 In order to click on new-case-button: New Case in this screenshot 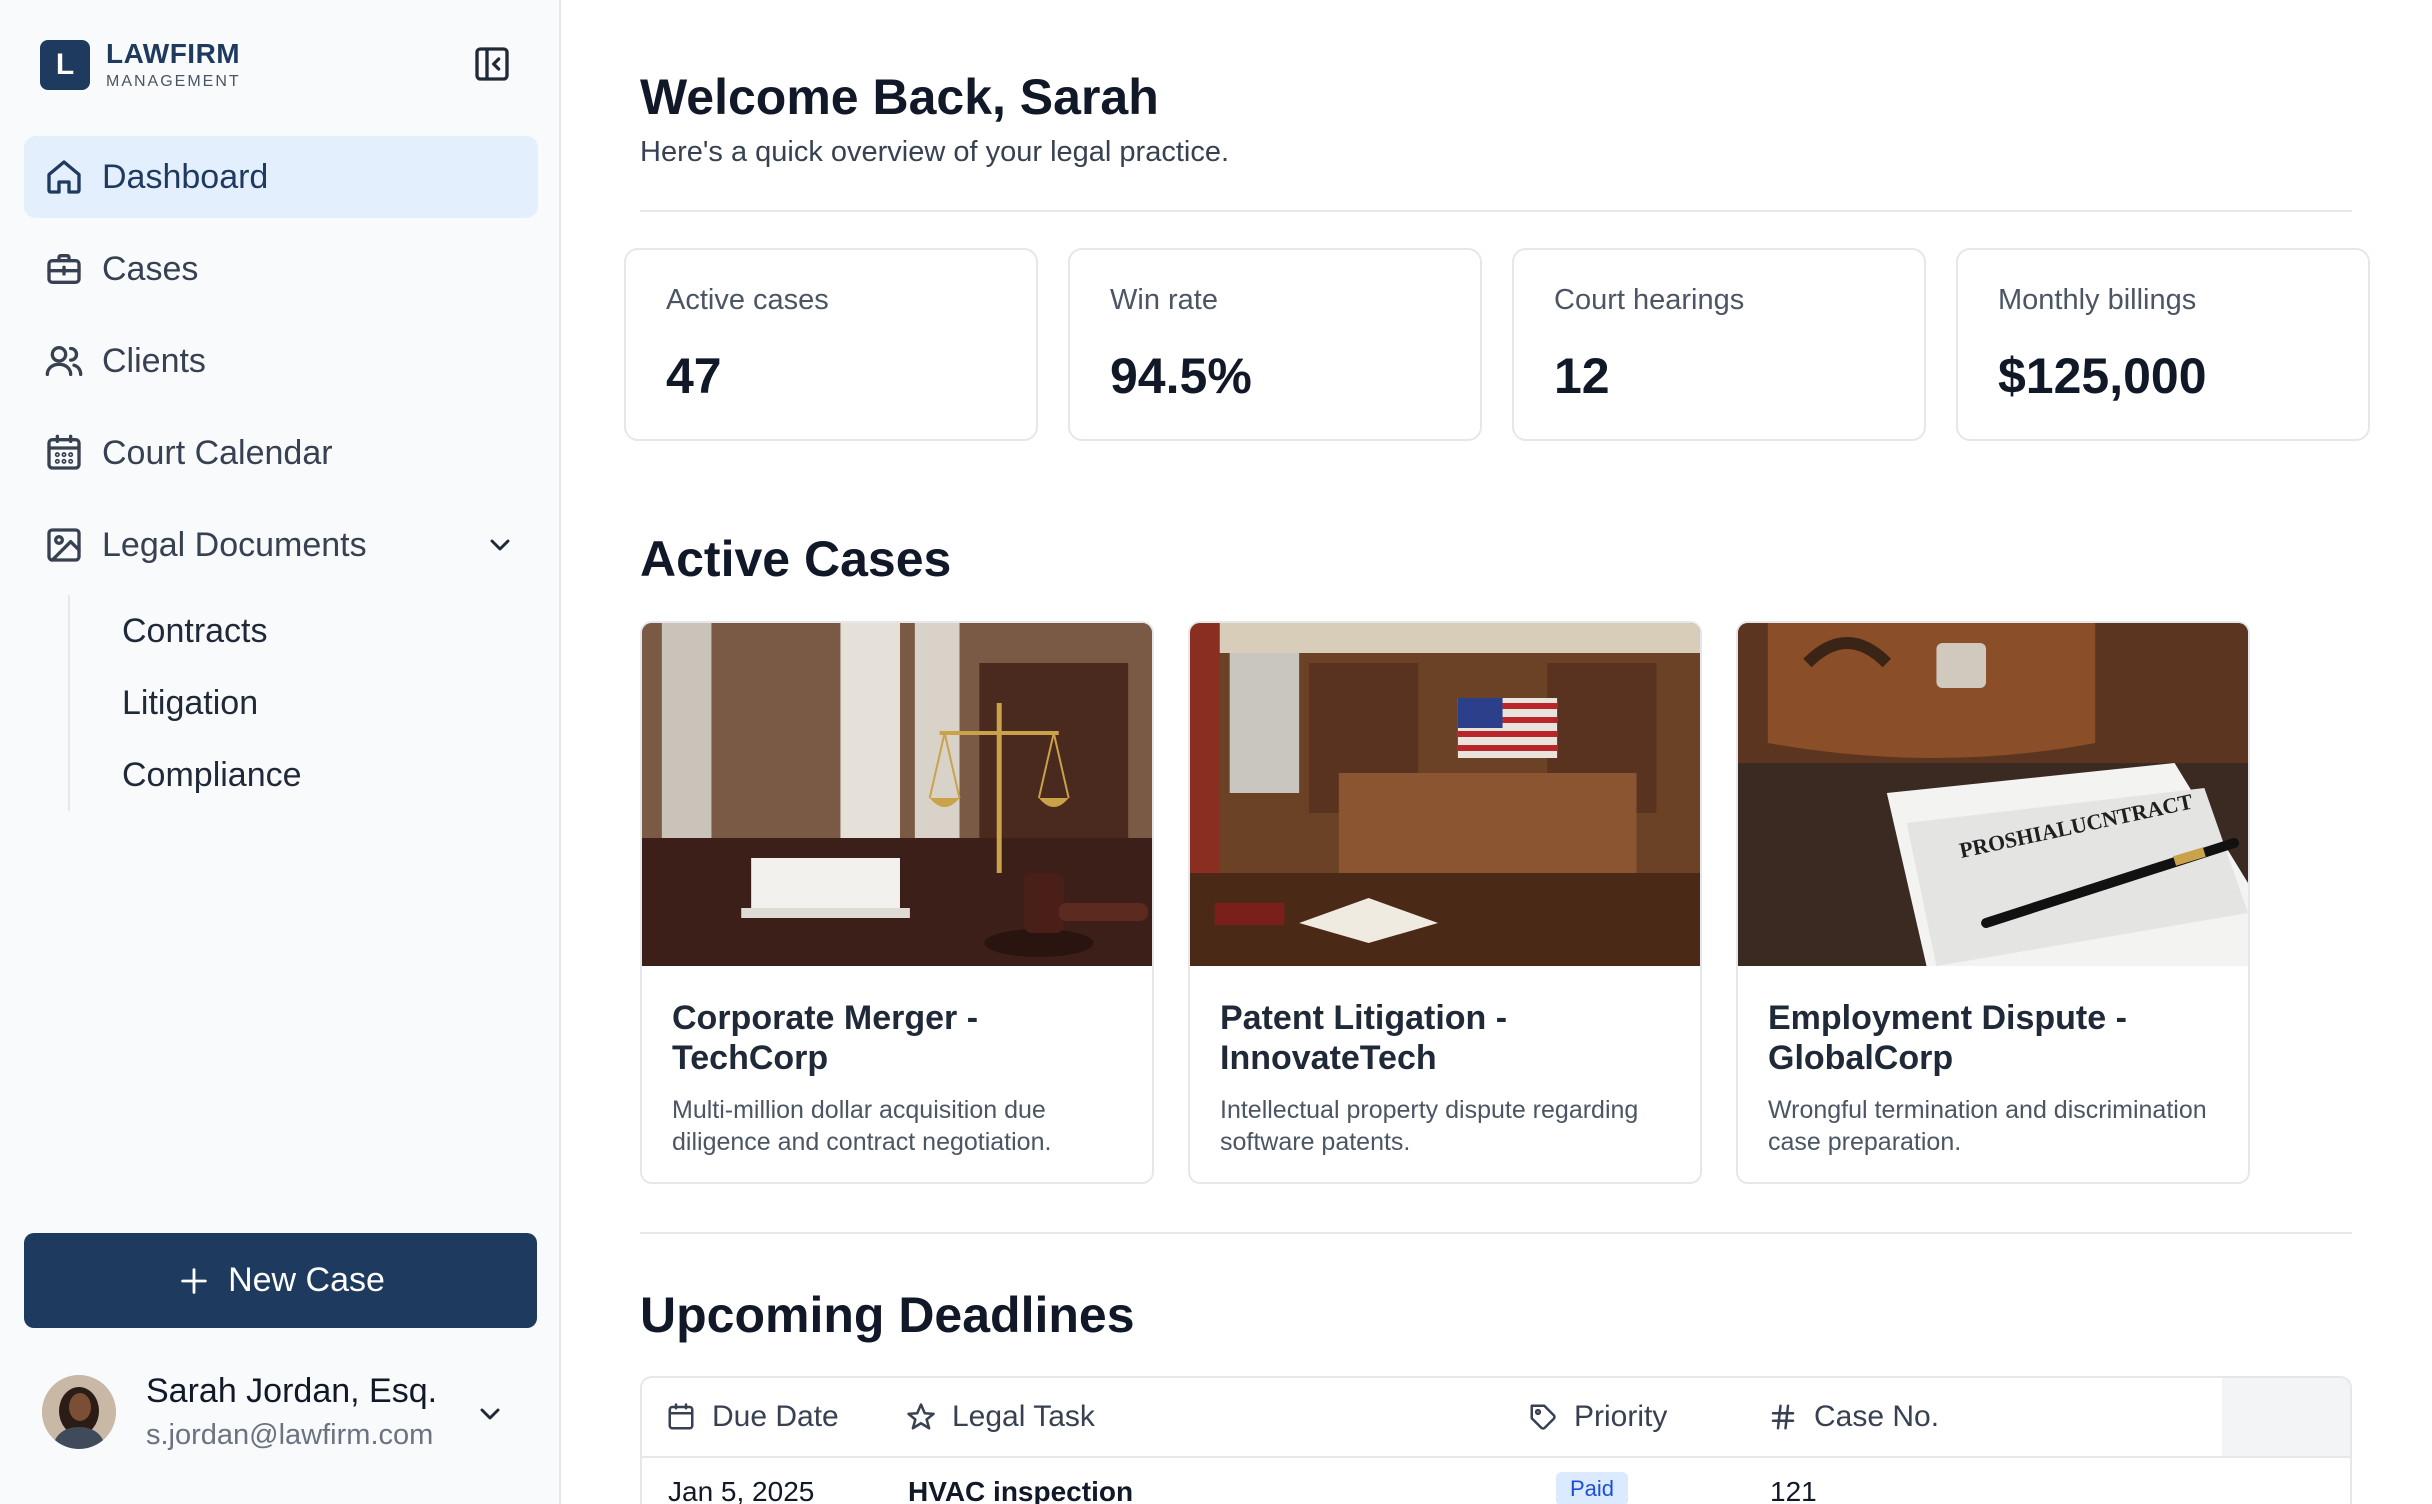, I will do `click(280, 1280)`.